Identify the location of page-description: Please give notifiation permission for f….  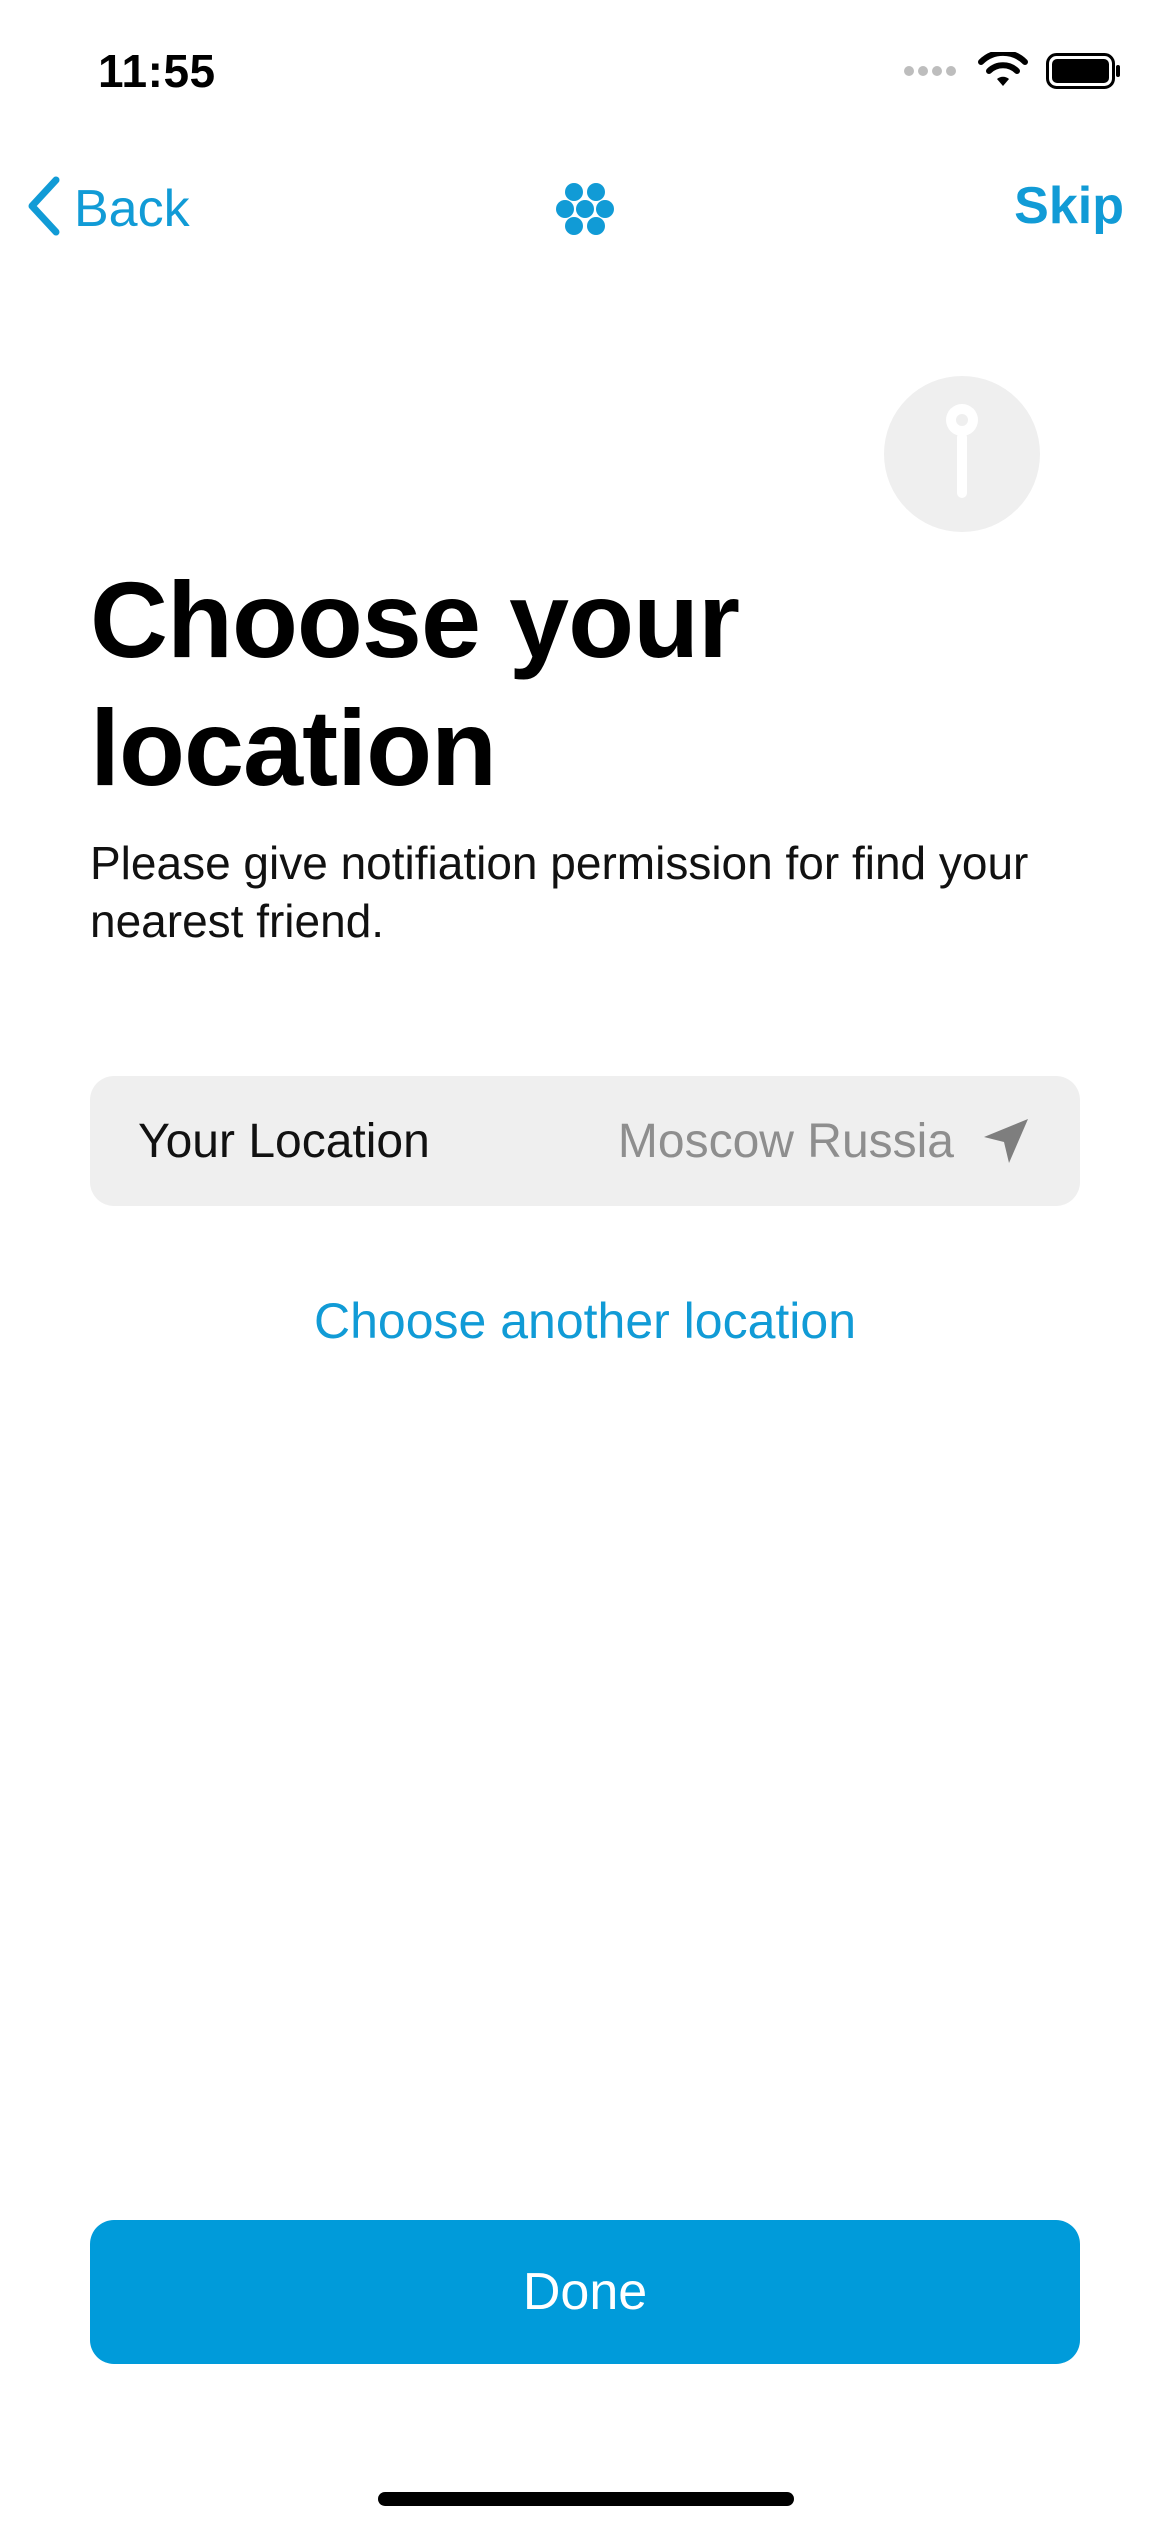
(559, 892).